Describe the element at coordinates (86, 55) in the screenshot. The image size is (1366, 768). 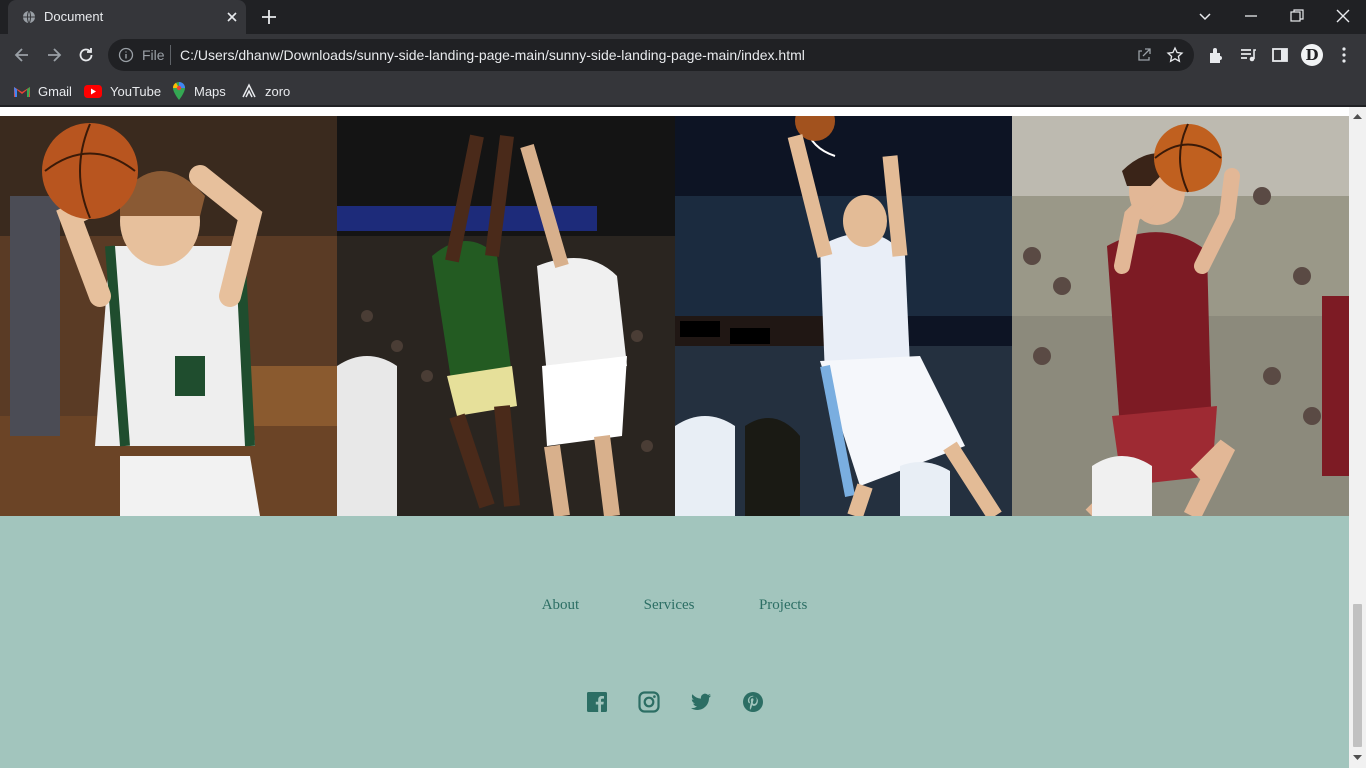
I see `reload-icon` at that location.